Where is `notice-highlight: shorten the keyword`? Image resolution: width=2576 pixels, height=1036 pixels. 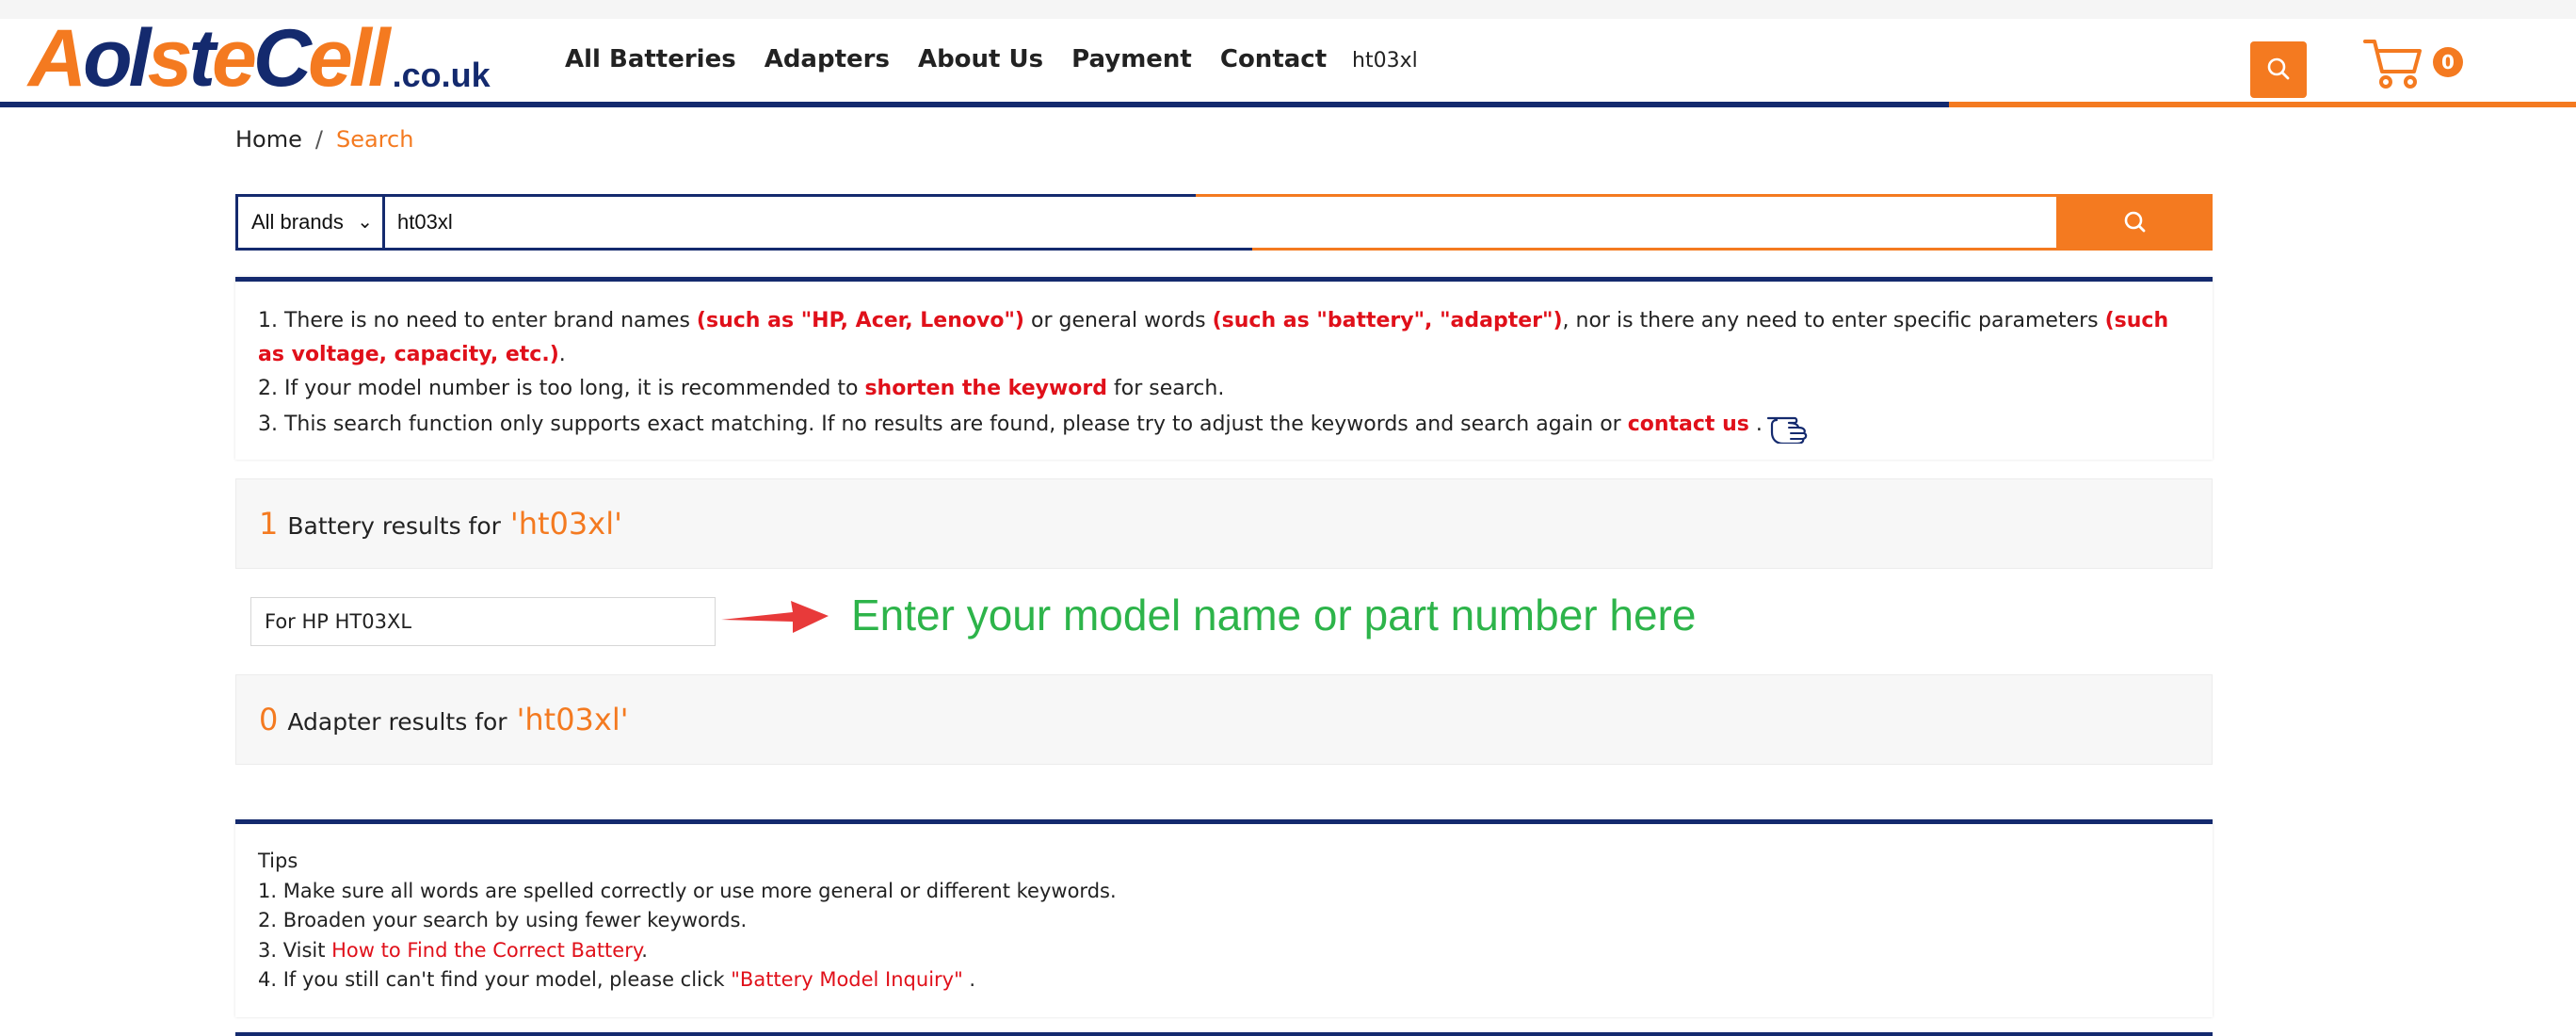
notice-highlight: shorten the keyword is located at coordinates (986, 389).